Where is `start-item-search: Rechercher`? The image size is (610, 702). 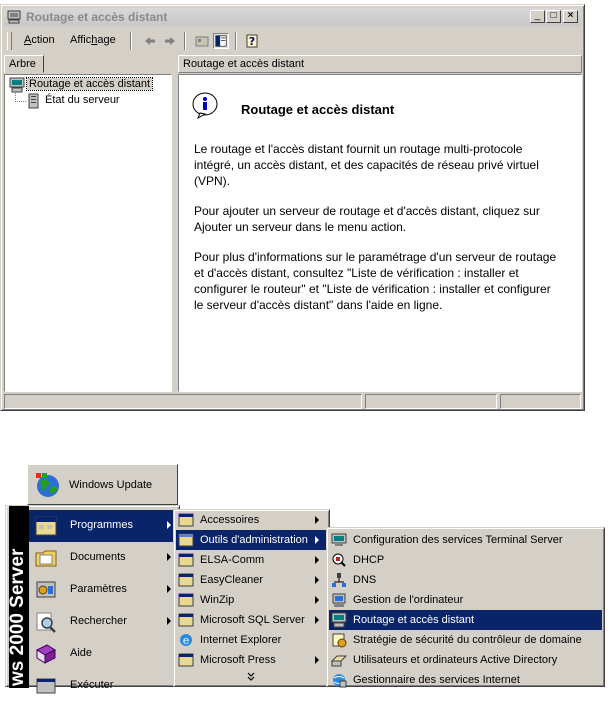 start-item-search: Rechercher is located at coordinates (104, 622).